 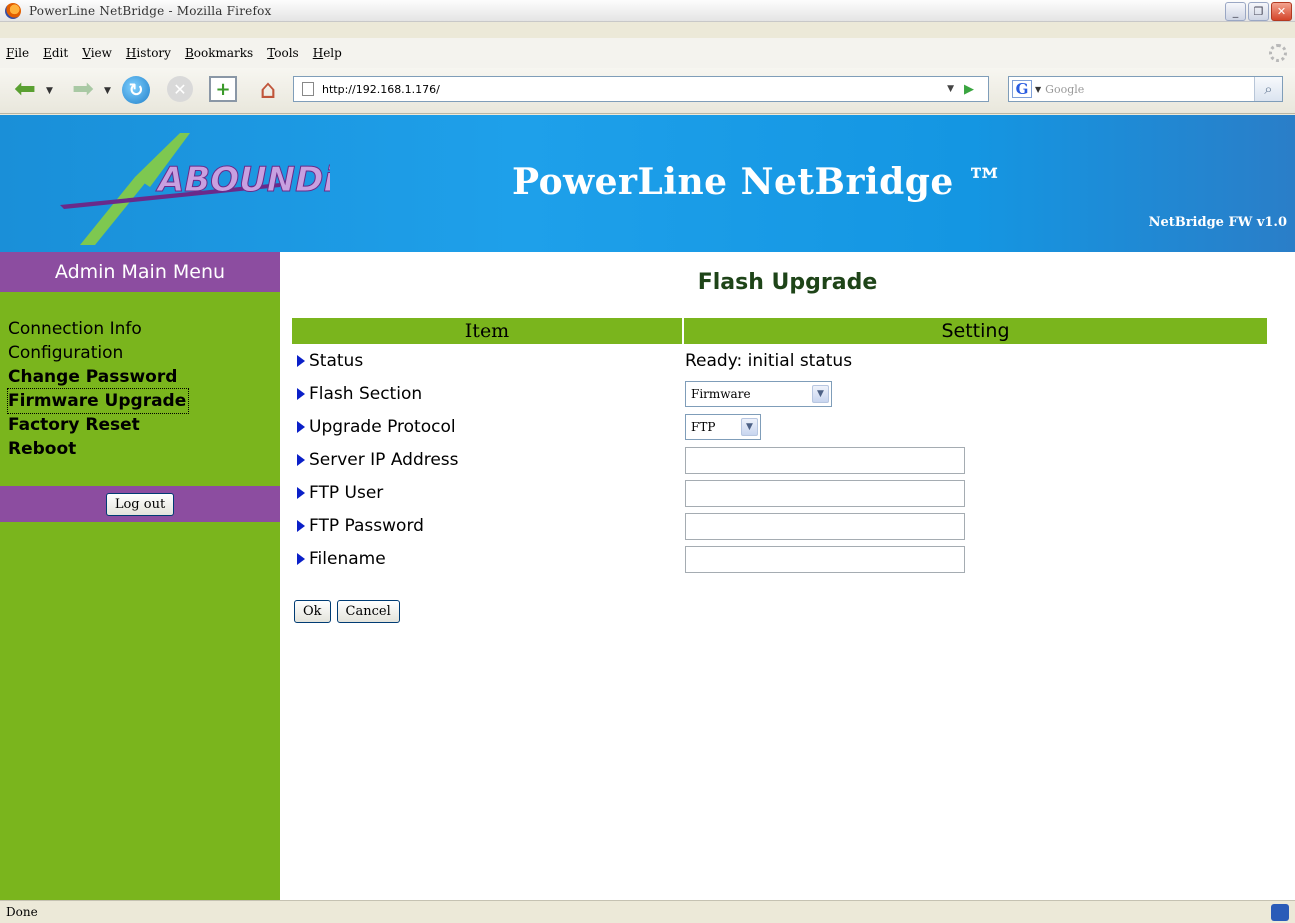 What do you see at coordinates (381, 89) in the screenshot?
I see `url-text: http://192.168.1.176/` at bounding box center [381, 89].